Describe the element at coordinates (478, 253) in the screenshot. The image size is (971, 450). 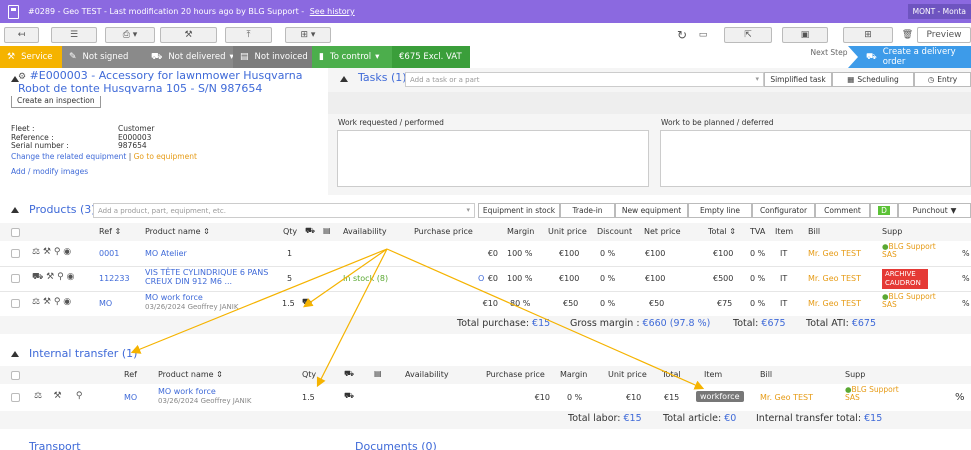
I see `row-purchase: €0` at that location.